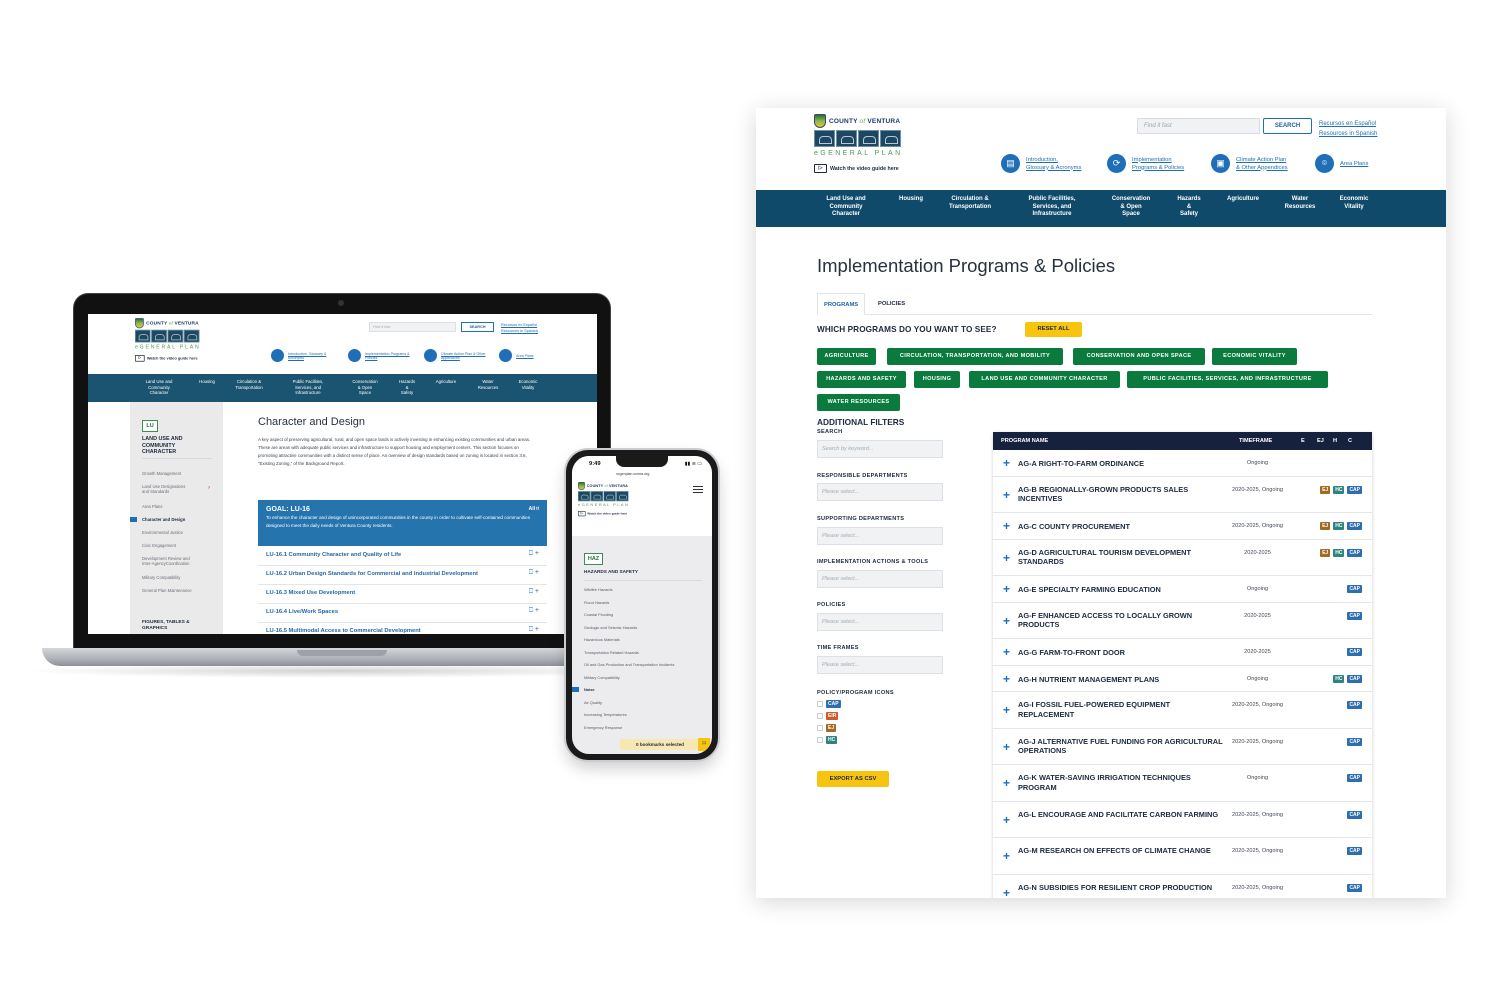 The height and width of the screenshot is (1008, 1512). I want to click on phone-nav-item: Coastal Flooding, so click(598, 614).